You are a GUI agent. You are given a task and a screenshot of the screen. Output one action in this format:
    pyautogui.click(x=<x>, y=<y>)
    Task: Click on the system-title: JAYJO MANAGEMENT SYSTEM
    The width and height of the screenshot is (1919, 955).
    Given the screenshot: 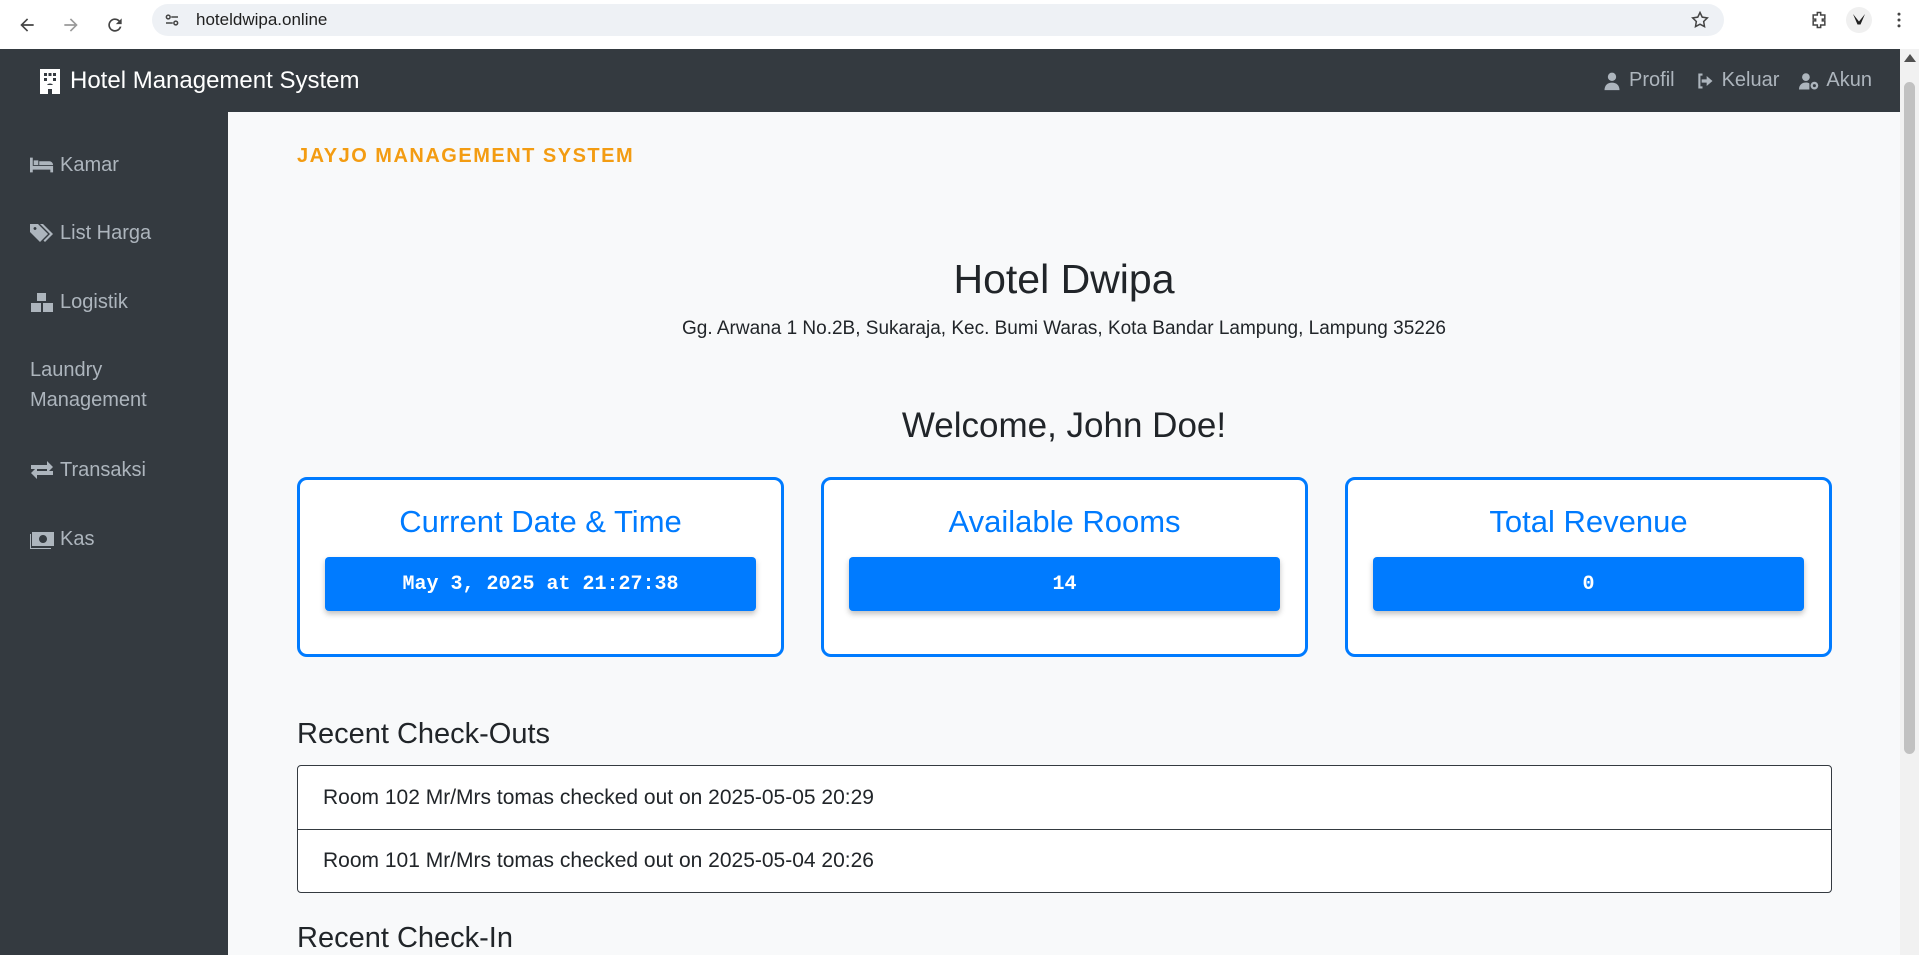 What is the action you would take?
    pyautogui.click(x=466, y=156)
    